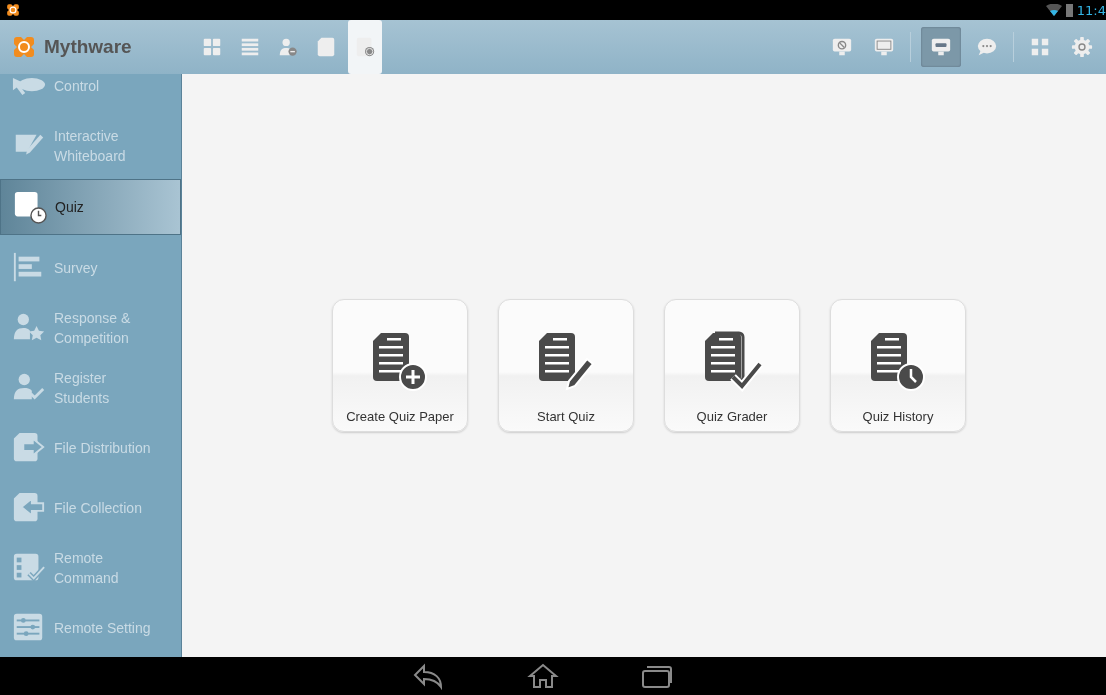 The height and width of the screenshot is (695, 1106). What do you see at coordinates (250, 47) in the screenshot?
I see `list-icon` at bounding box center [250, 47].